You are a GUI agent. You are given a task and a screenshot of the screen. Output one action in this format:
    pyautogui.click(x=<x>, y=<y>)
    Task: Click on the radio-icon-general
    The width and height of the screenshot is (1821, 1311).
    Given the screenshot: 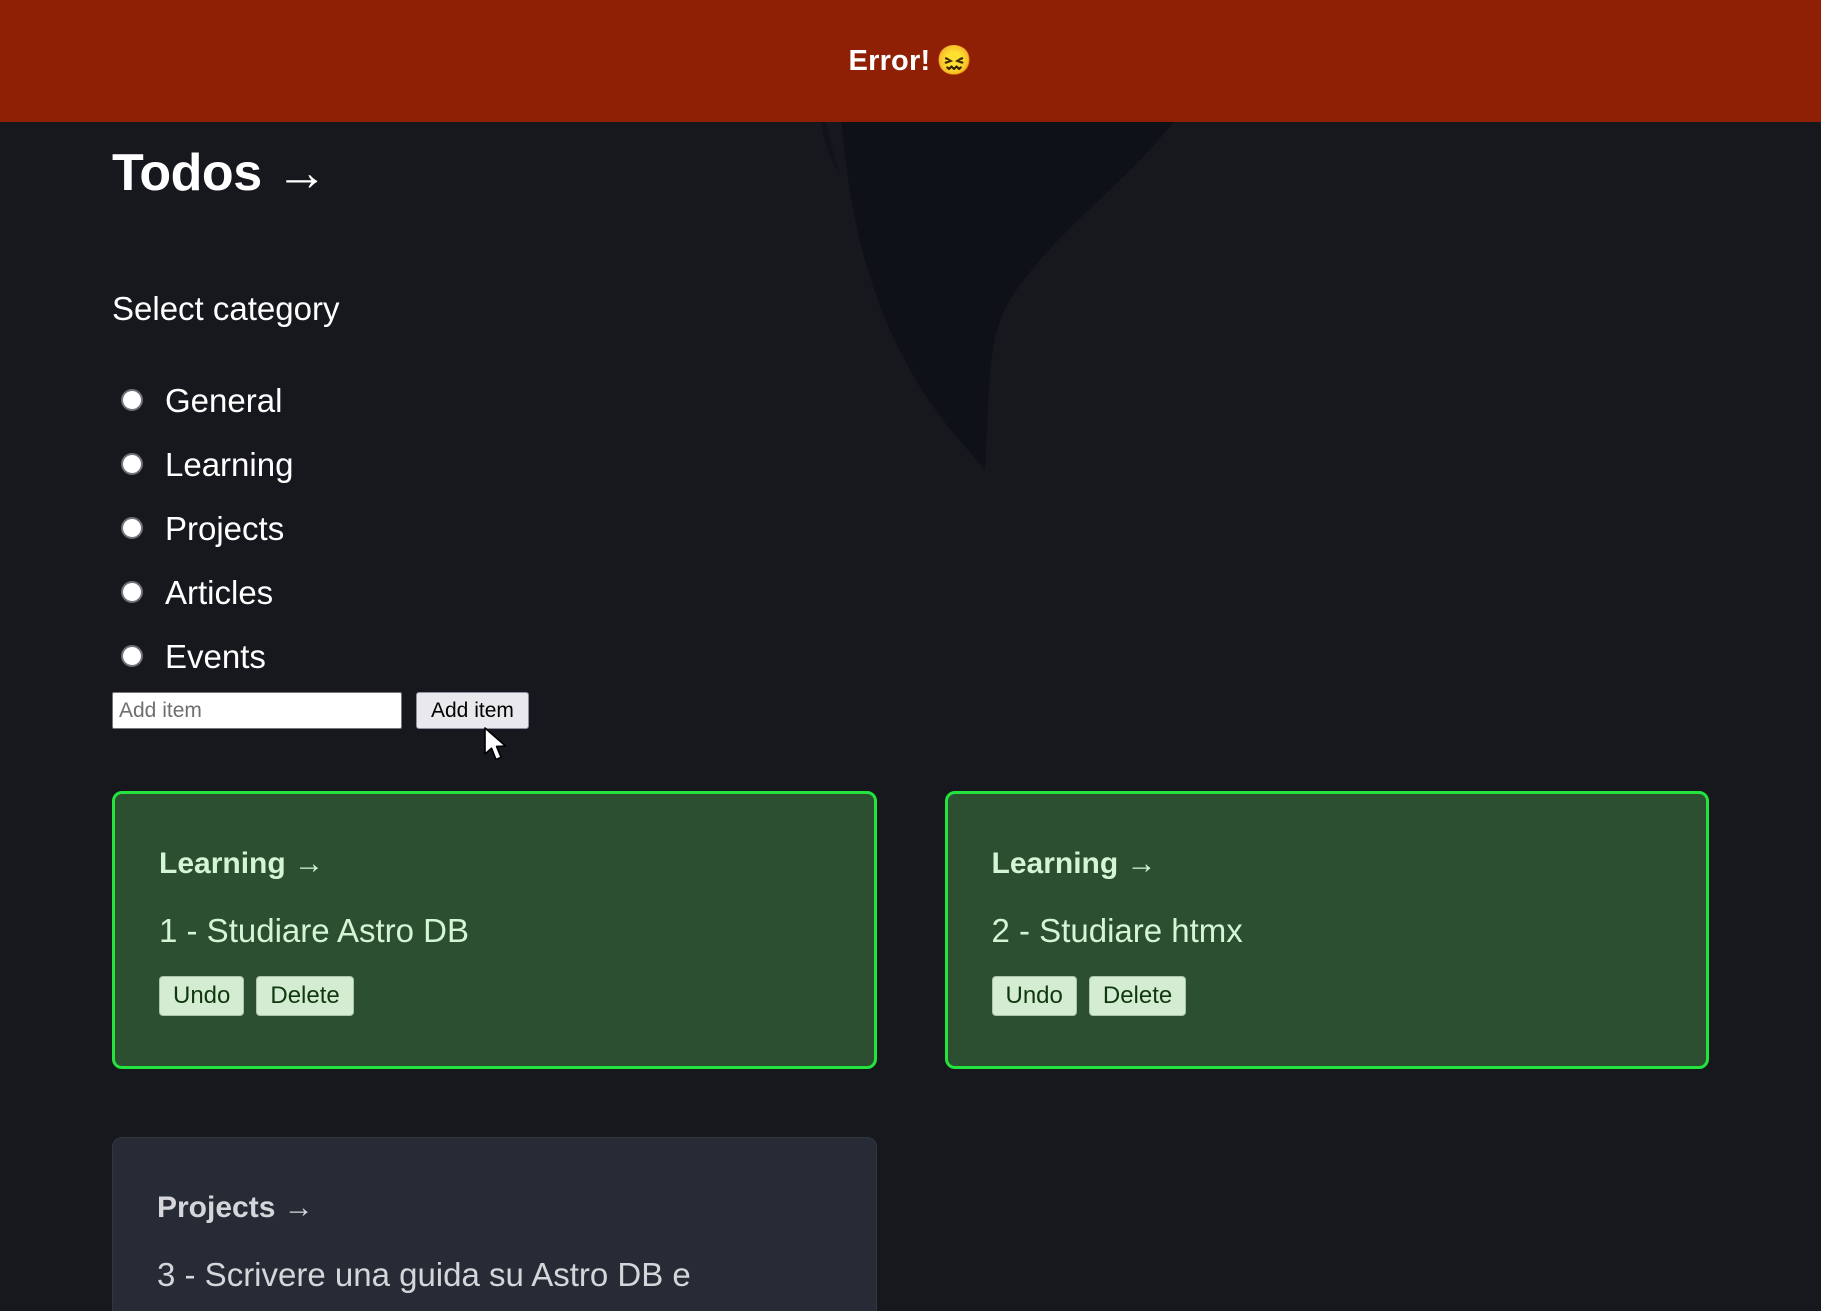 What is the action you would take?
    pyautogui.click(x=132, y=400)
    